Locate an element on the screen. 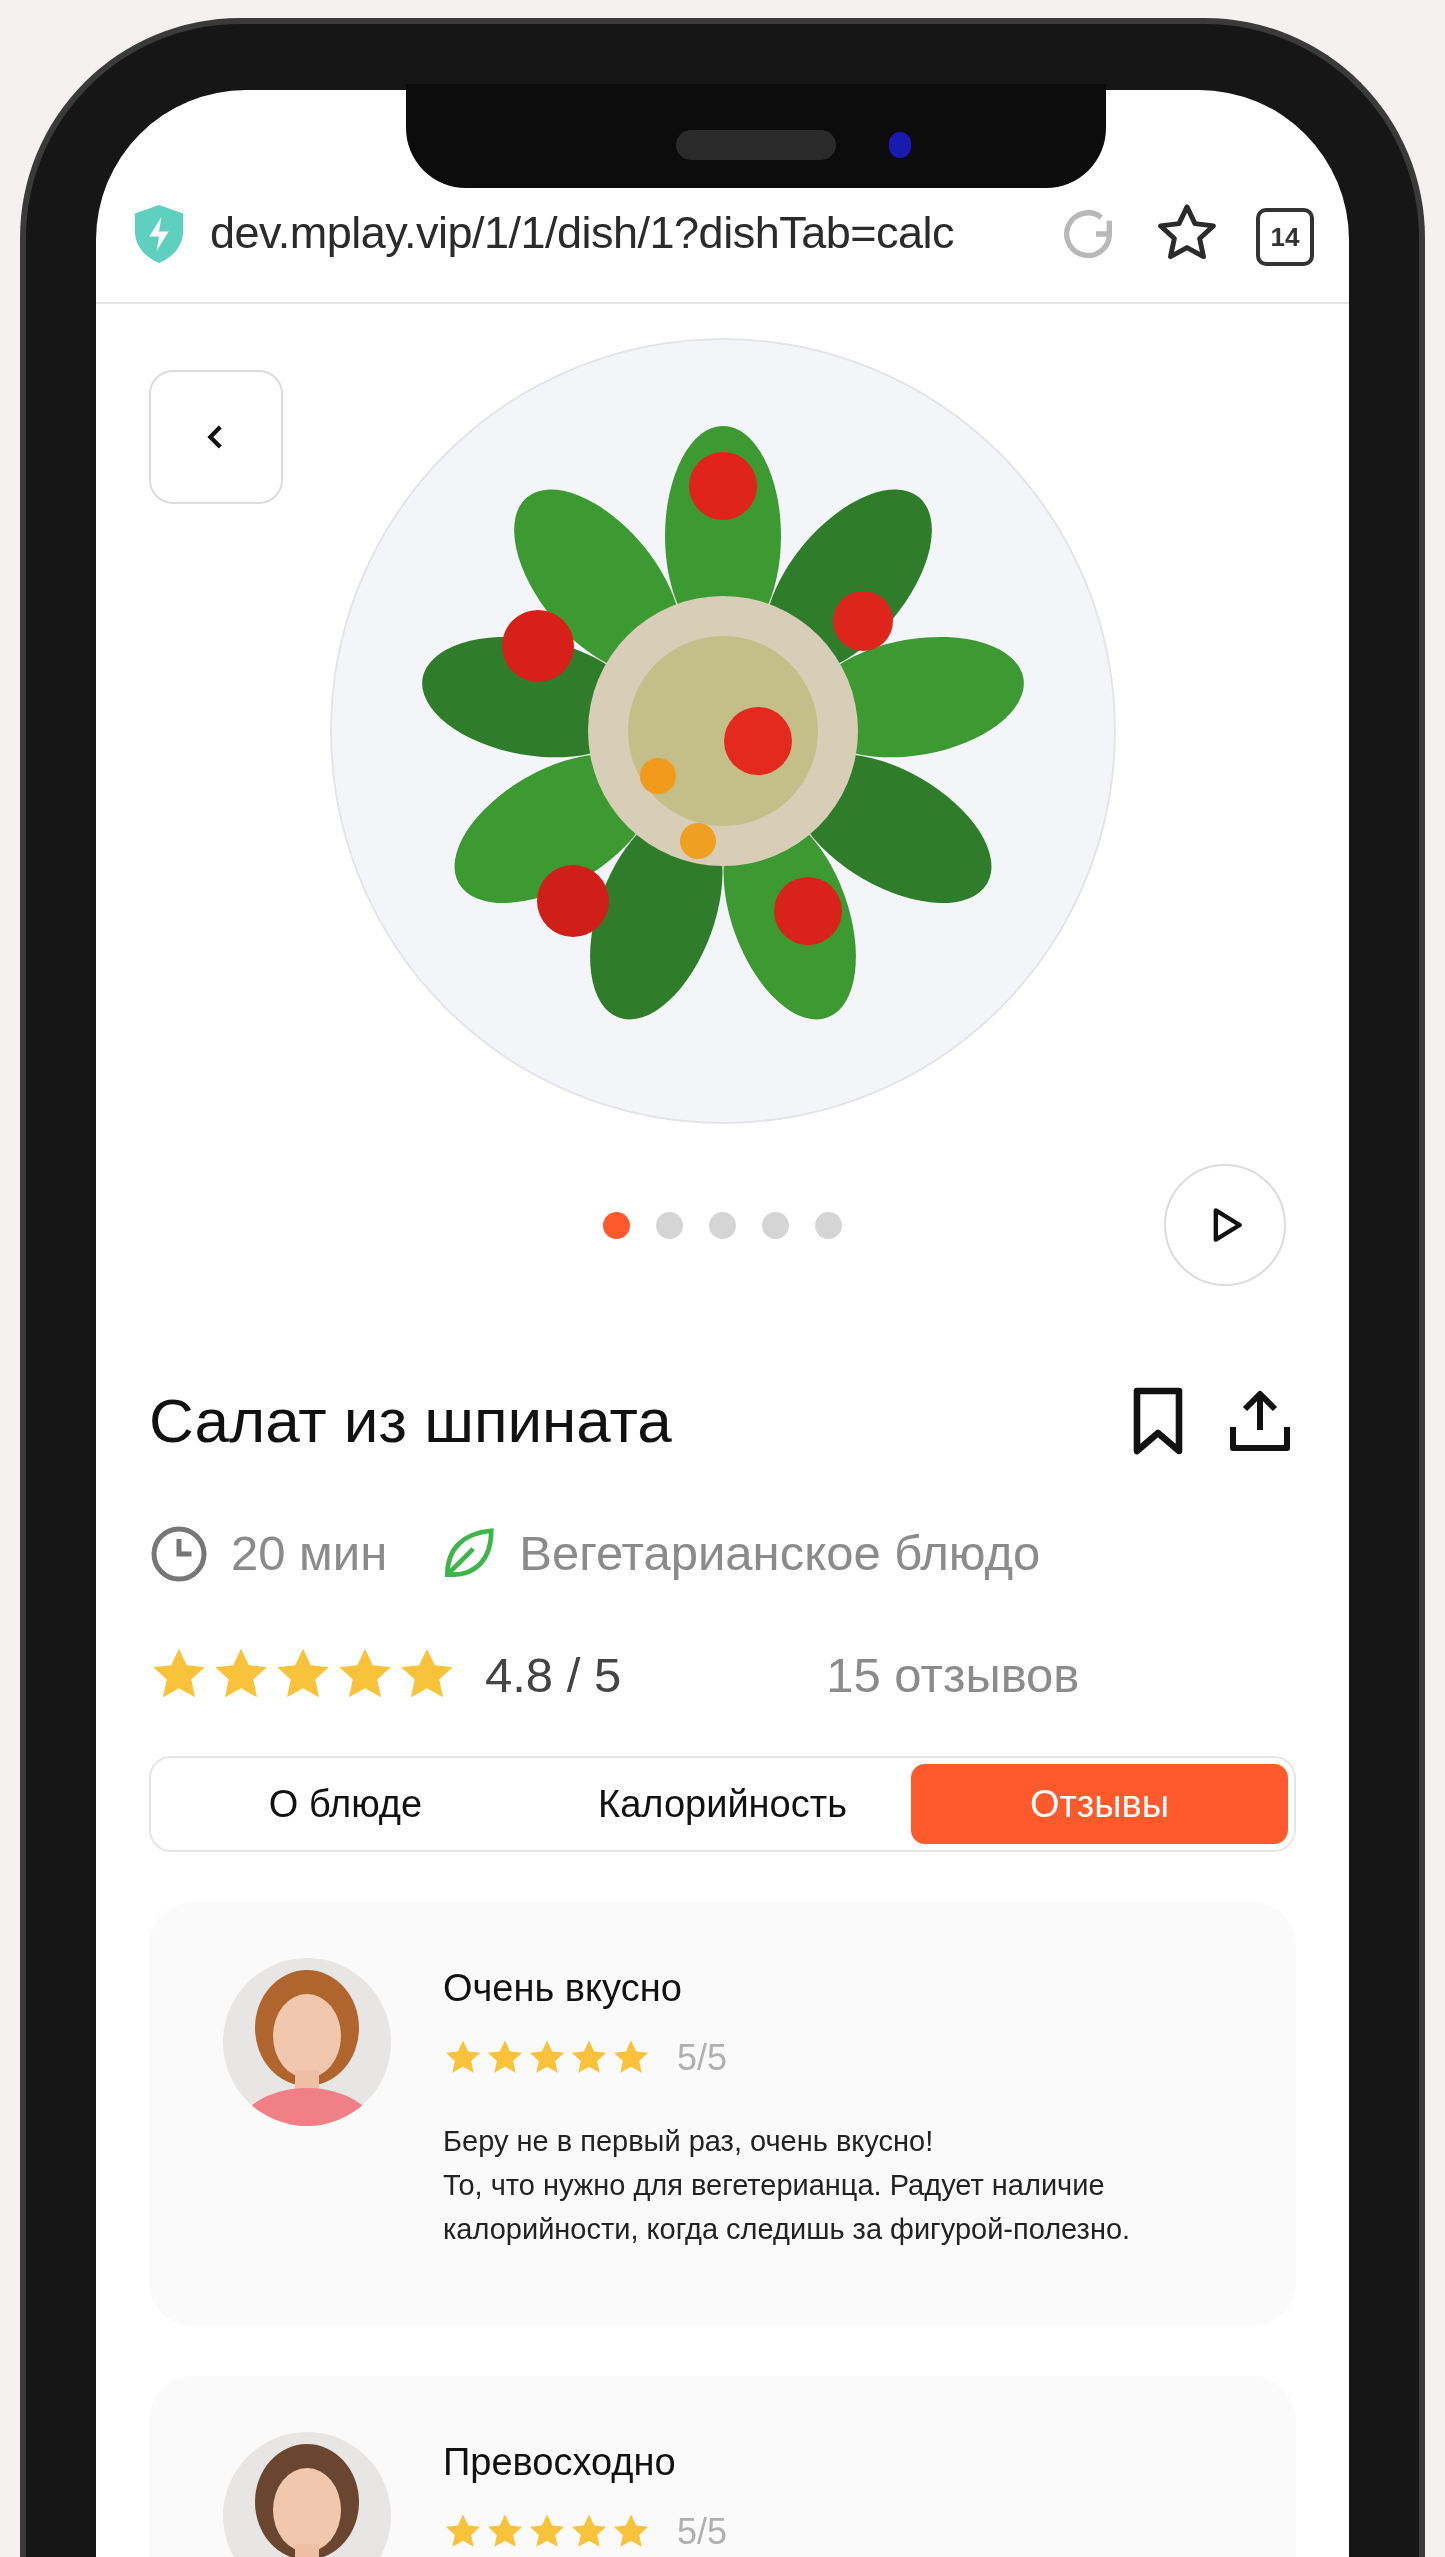  tab-count-button: 14 is located at coordinates (1285, 237).